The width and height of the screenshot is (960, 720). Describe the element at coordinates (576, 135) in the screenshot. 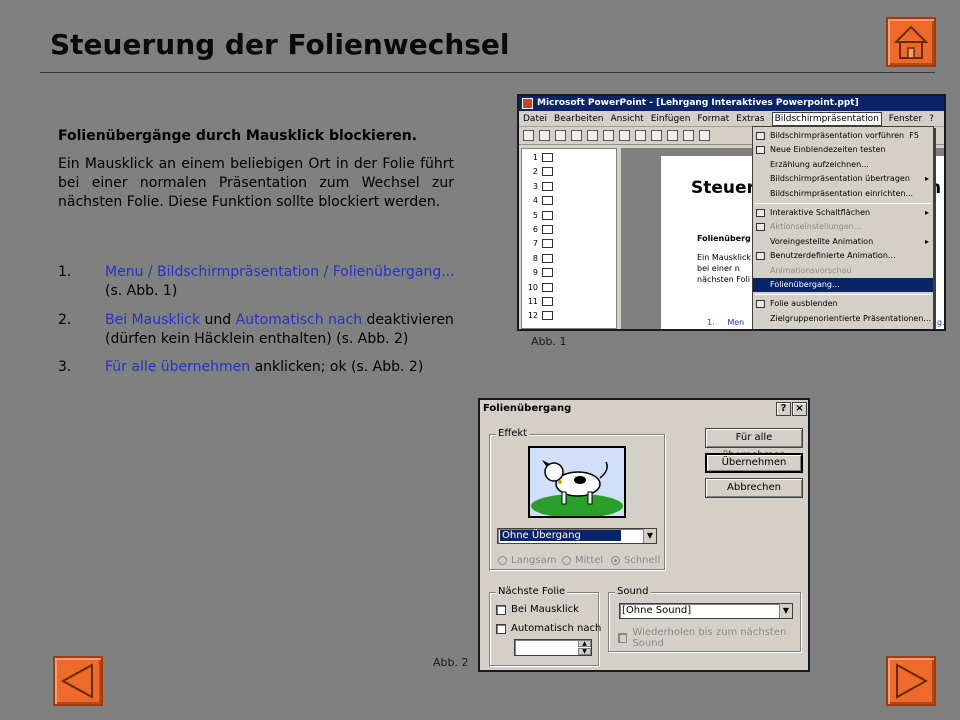

I see `print-icon` at that location.